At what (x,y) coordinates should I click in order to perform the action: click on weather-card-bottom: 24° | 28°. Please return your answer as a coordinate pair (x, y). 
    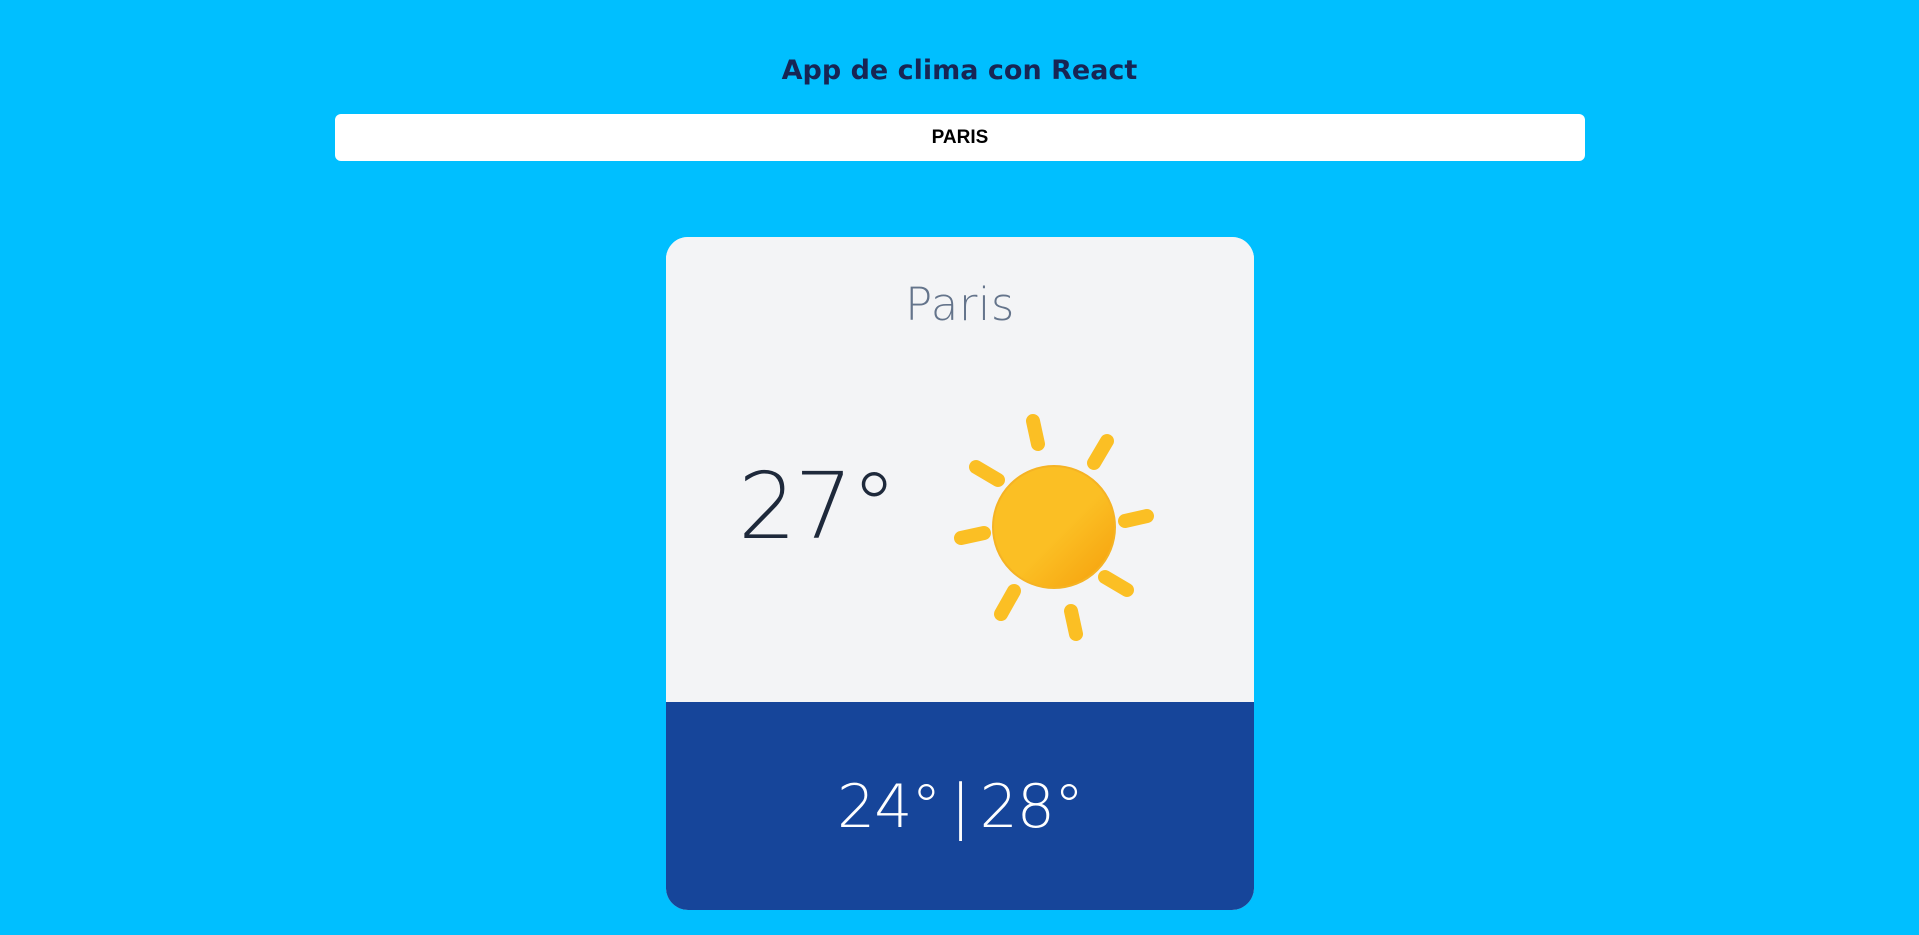
    Looking at the image, I should click on (960, 806).